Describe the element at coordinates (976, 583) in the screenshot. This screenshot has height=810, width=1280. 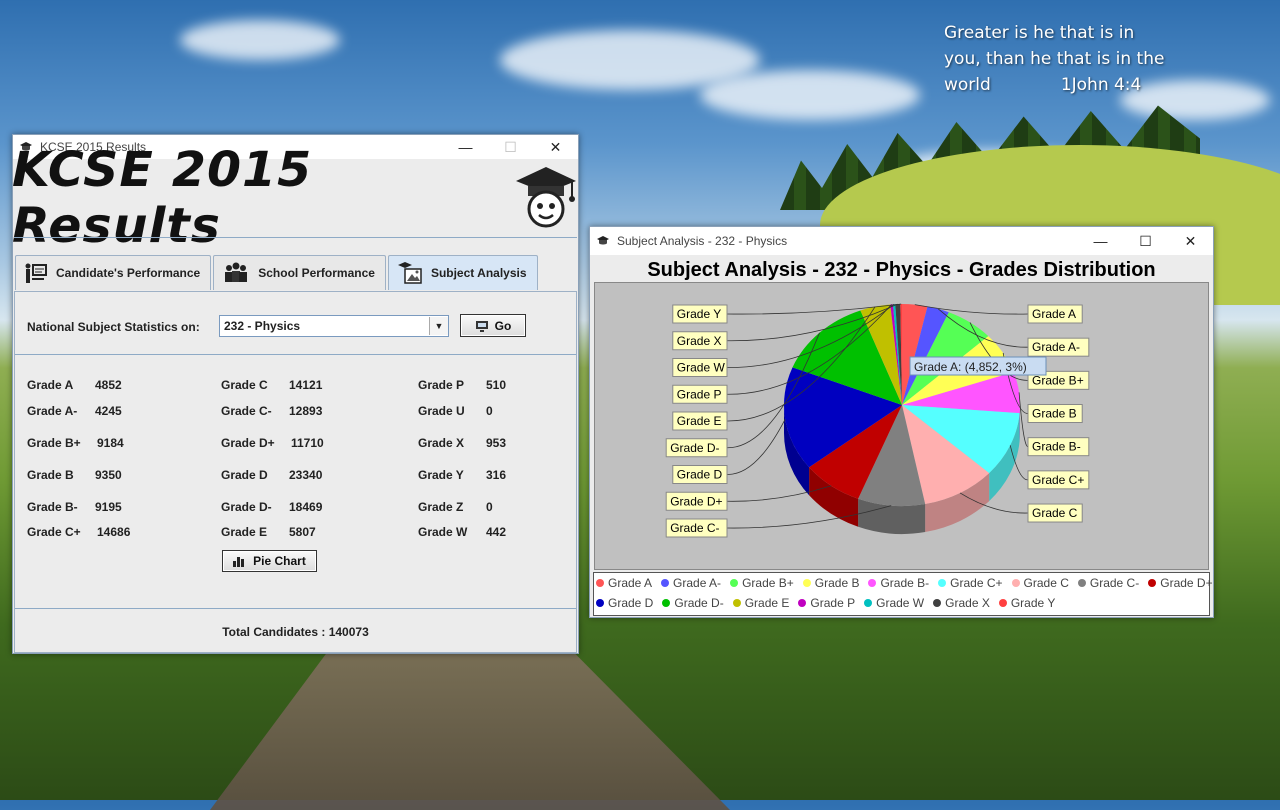
I see `legend-label: Grade C+` at that location.